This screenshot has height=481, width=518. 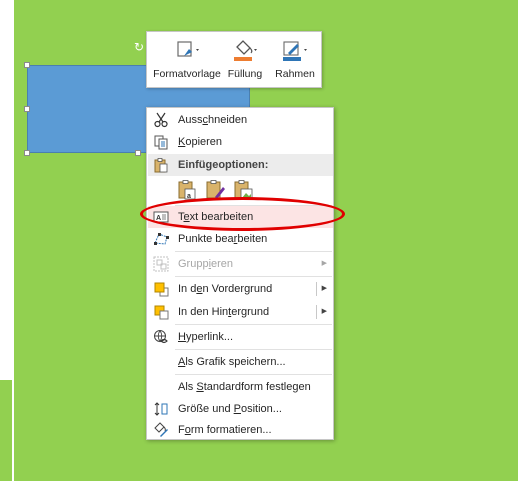 What do you see at coordinates (188, 49) in the screenshot?
I see `shape-style-icon` at bounding box center [188, 49].